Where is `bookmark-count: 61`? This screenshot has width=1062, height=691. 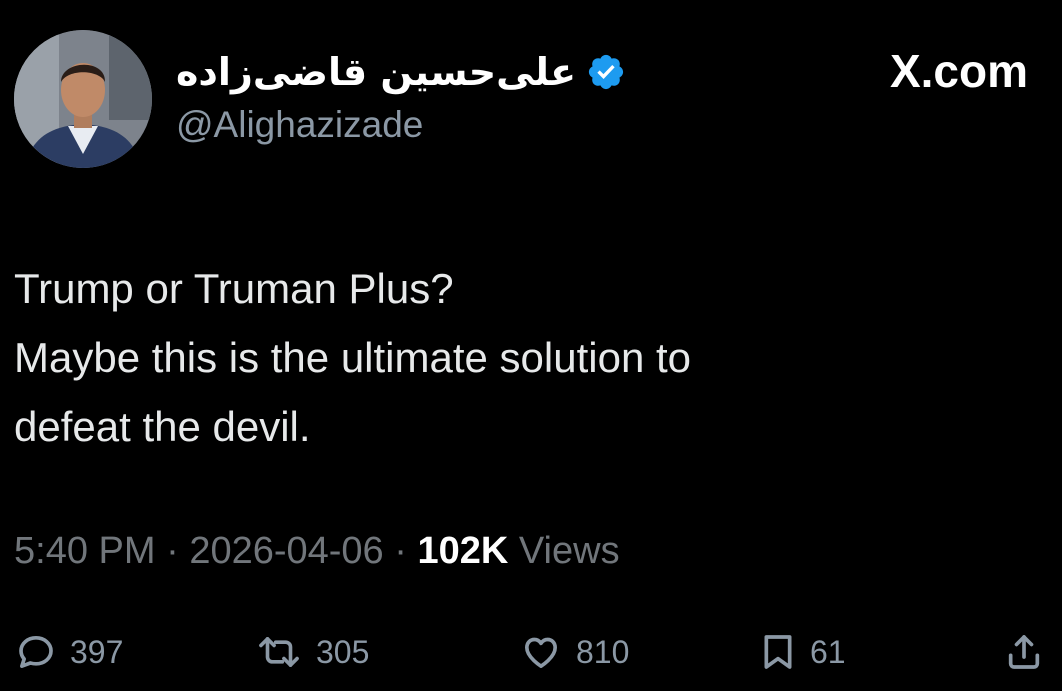 bookmark-count: 61 is located at coordinates (828, 651).